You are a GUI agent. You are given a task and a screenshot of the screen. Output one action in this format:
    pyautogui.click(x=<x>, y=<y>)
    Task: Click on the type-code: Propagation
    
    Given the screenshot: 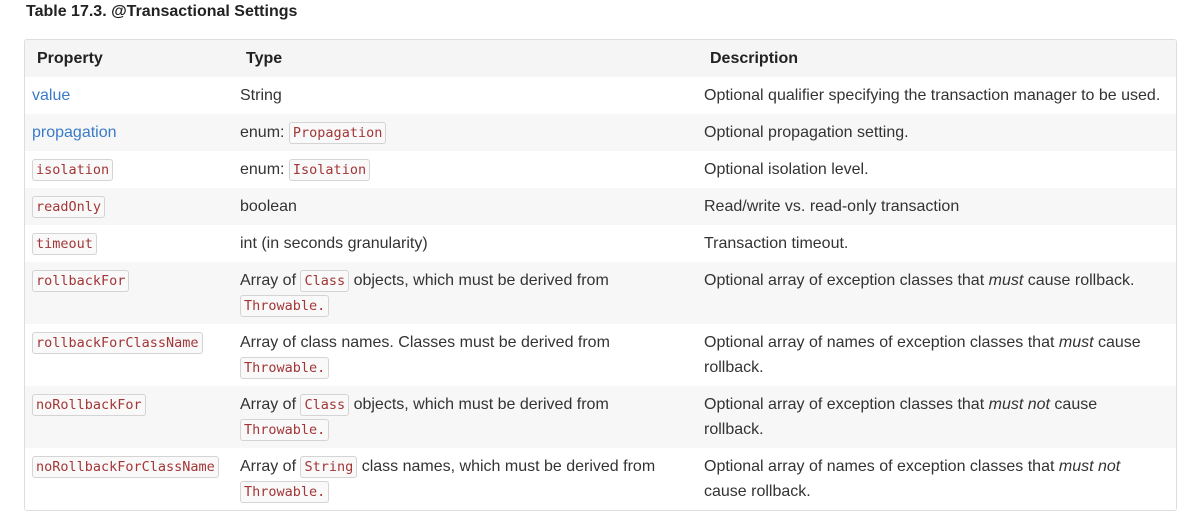 What is the action you would take?
    pyautogui.click(x=337, y=133)
    